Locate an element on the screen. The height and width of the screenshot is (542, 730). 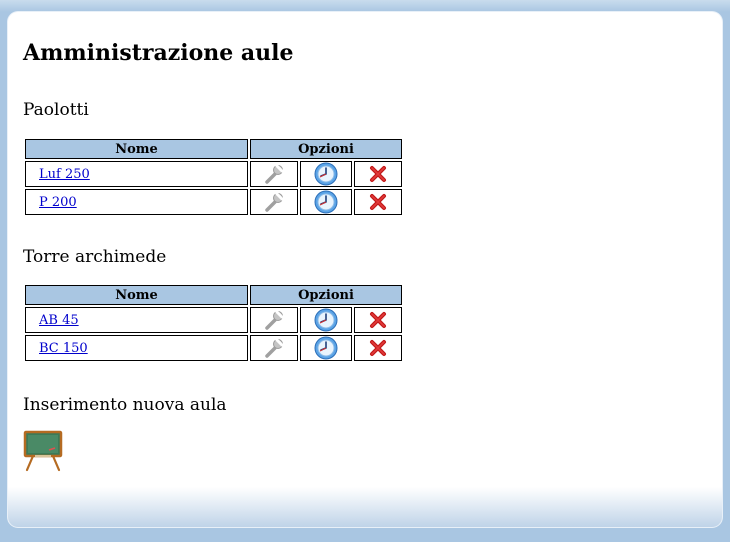
room-name-cell: P 200 is located at coordinates (136, 202).